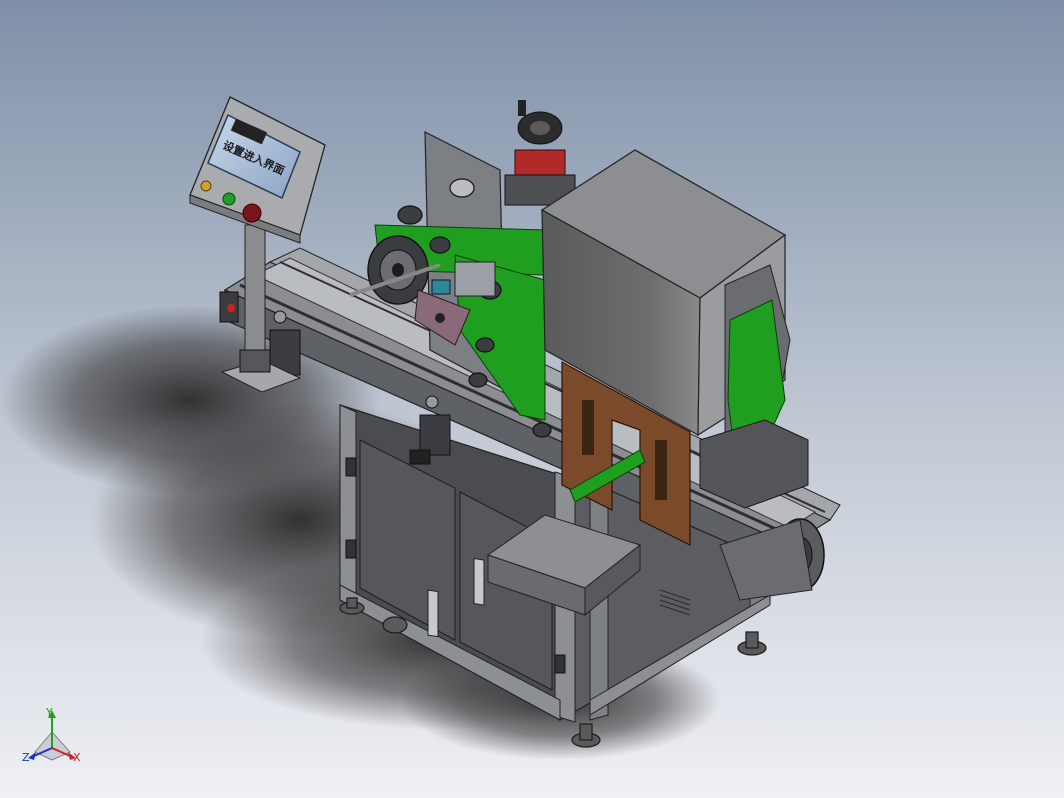 This screenshot has width=1064, height=798. What do you see at coordinates (252, 213) in the screenshot?
I see `red-stop-button` at bounding box center [252, 213].